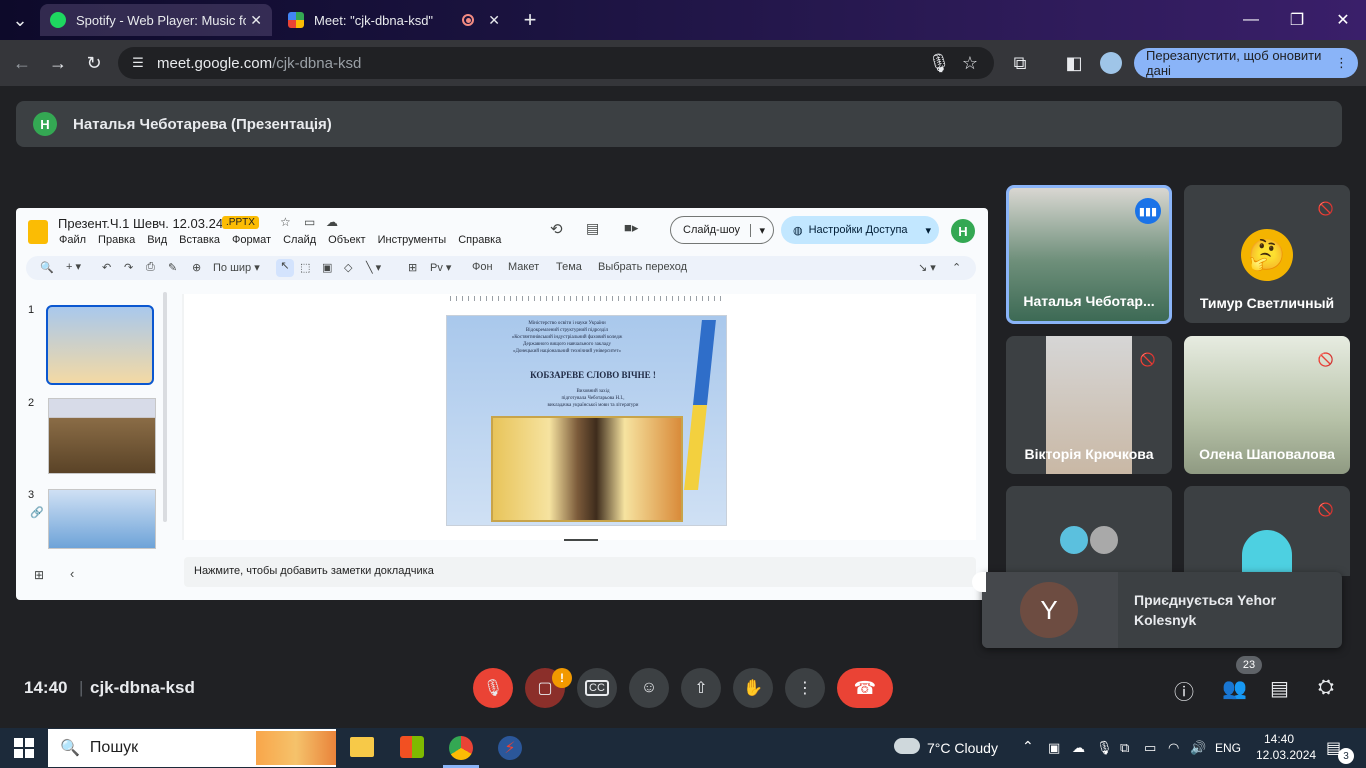  I want to click on show-hidden-icons: ⌃, so click(1028, 746).